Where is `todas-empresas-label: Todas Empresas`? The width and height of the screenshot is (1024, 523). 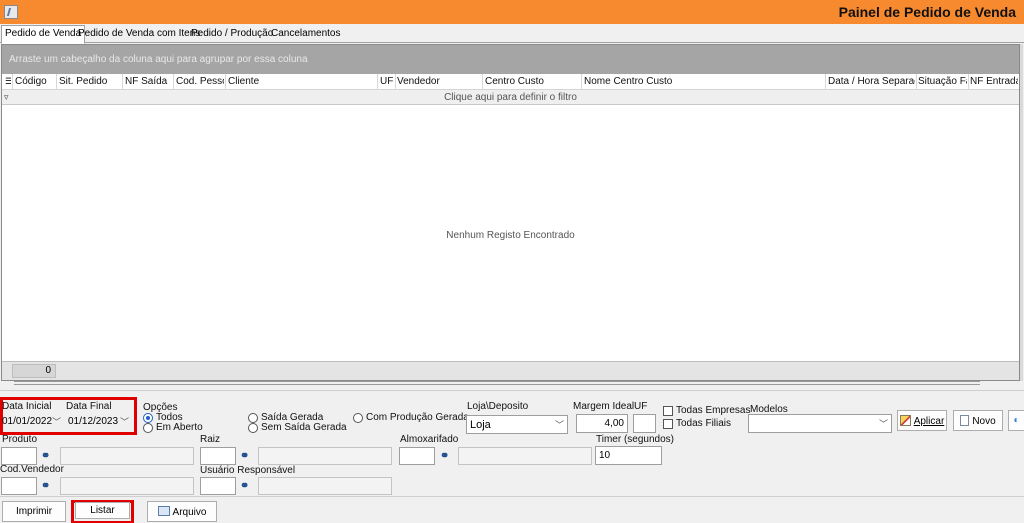
todas-empresas-label: Todas Empresas is located at coordinates (713, 410).